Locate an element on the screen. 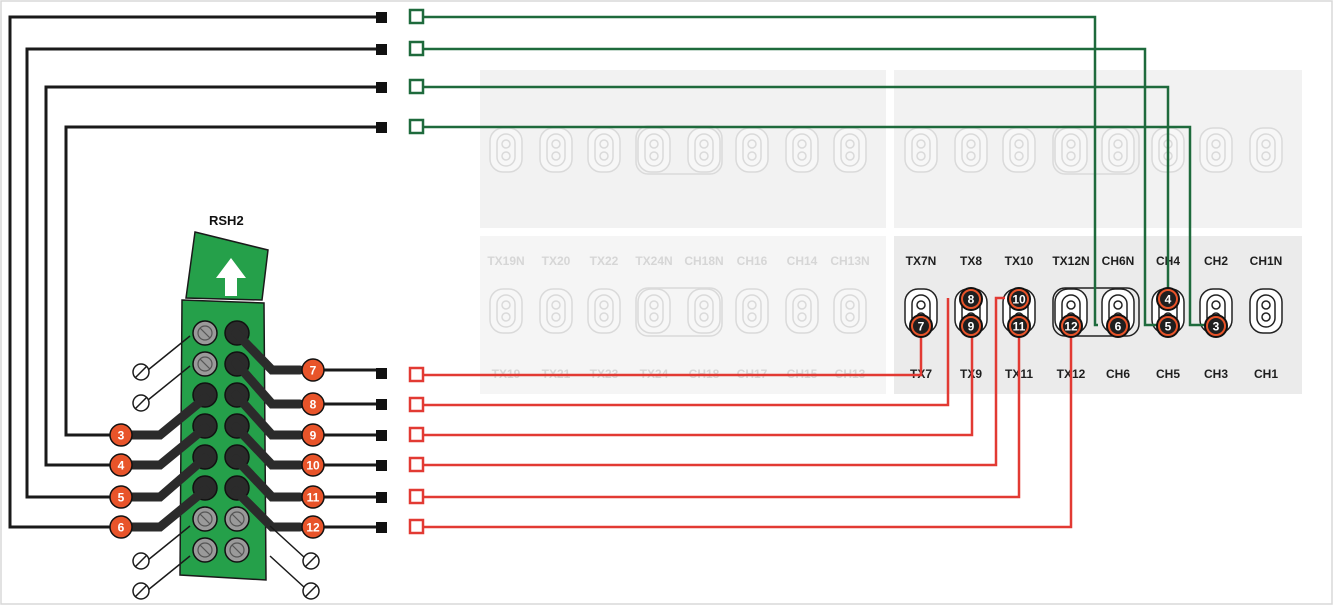 The height and width of the screenshot is (605, 1333). panel-badge: 6 is located at coordinates (1118, 326).